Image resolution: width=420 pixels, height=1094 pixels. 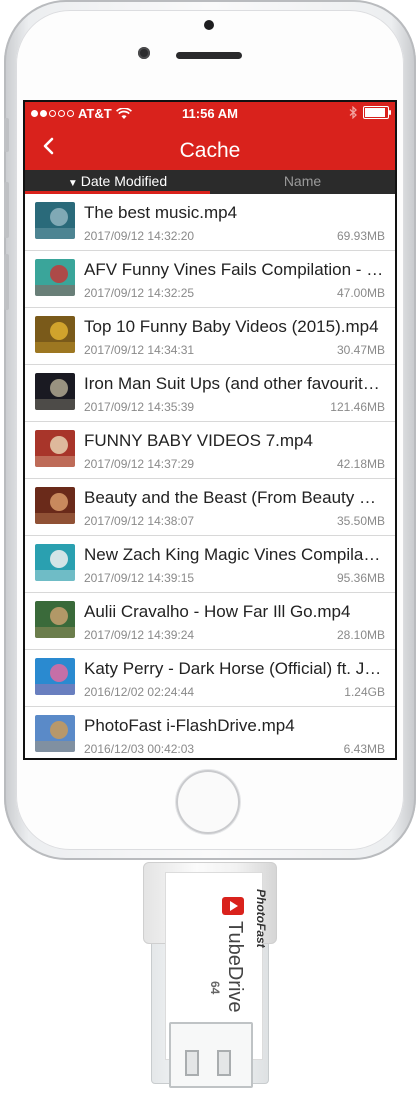 I want to click on file-date: 2016/12/02 02:24:44, so click(x=139, y=692).